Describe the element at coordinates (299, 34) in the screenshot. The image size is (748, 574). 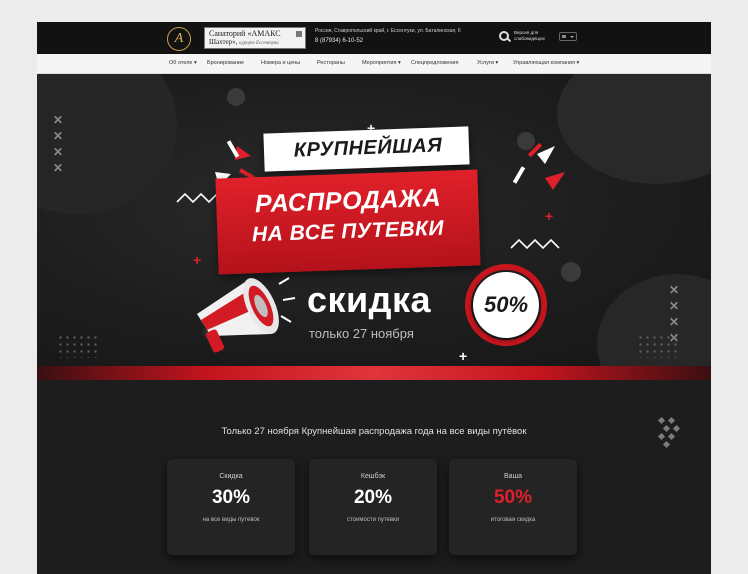
I see `brand-marker-icon` at that location.